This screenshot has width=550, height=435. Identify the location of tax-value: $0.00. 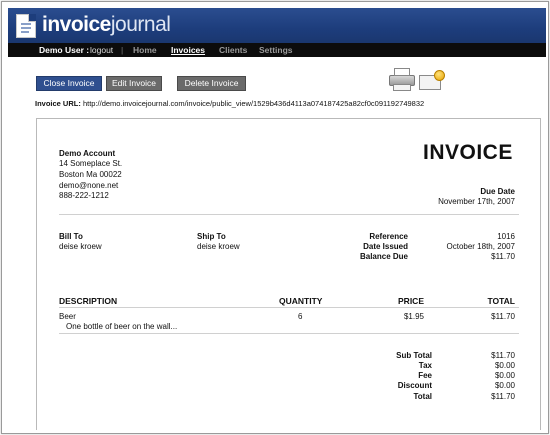
(504, 365).